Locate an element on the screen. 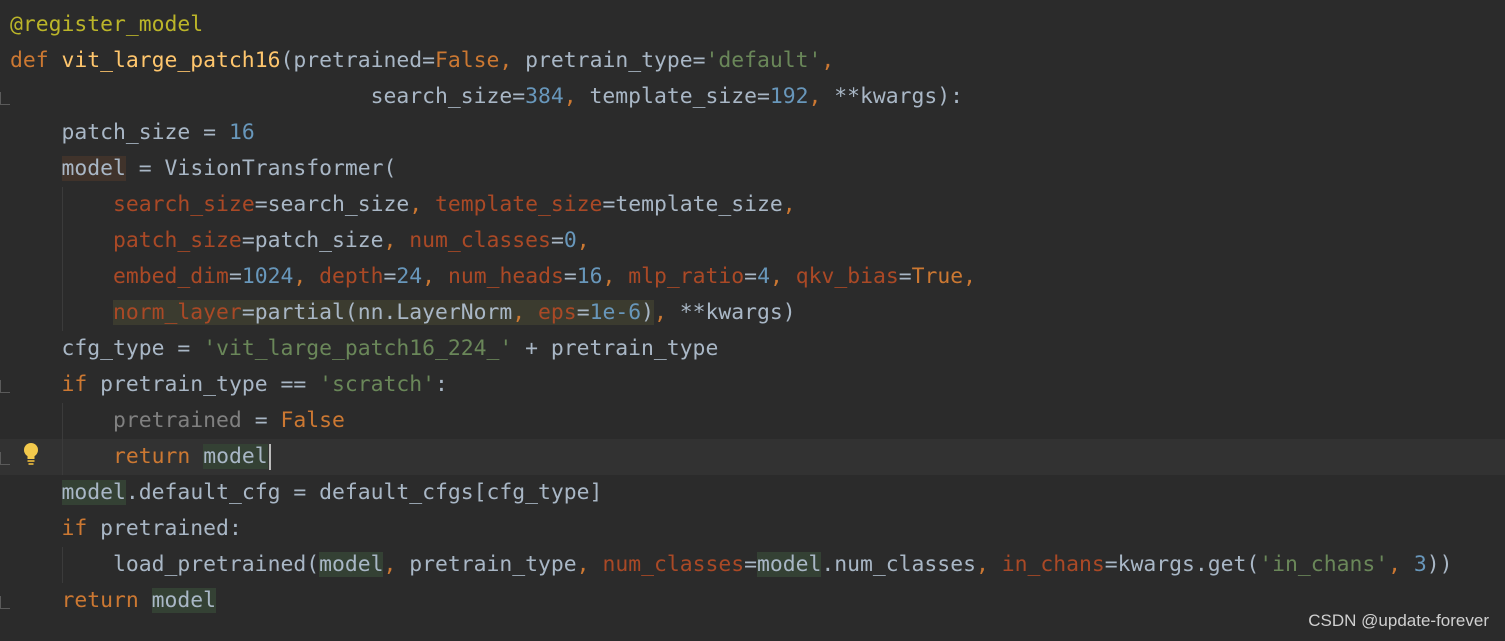  code-token: 3 is located at coordinates (1420, 564).